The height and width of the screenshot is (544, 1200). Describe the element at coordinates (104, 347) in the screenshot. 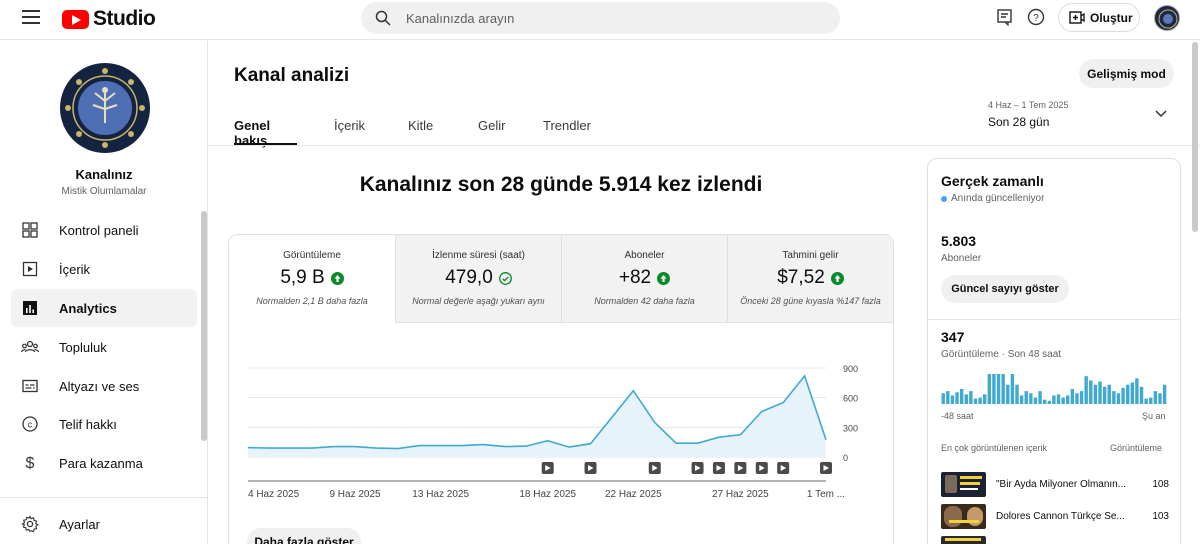

I see `sidebar-item-community: Topluluk` at that location.